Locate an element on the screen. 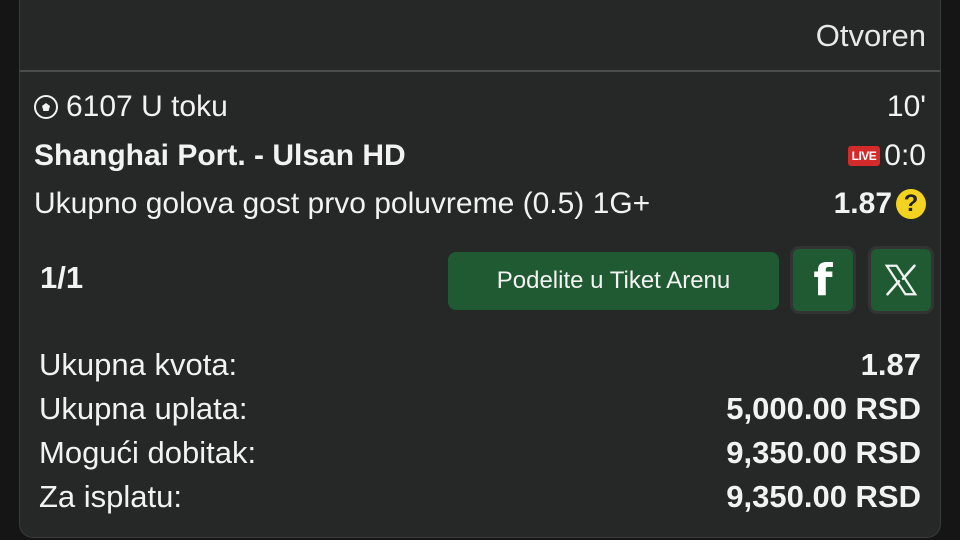 The height and width of the screenshot is (540, 960). summary-label: Ukupna uplata: is located at coordinates (143, 408).